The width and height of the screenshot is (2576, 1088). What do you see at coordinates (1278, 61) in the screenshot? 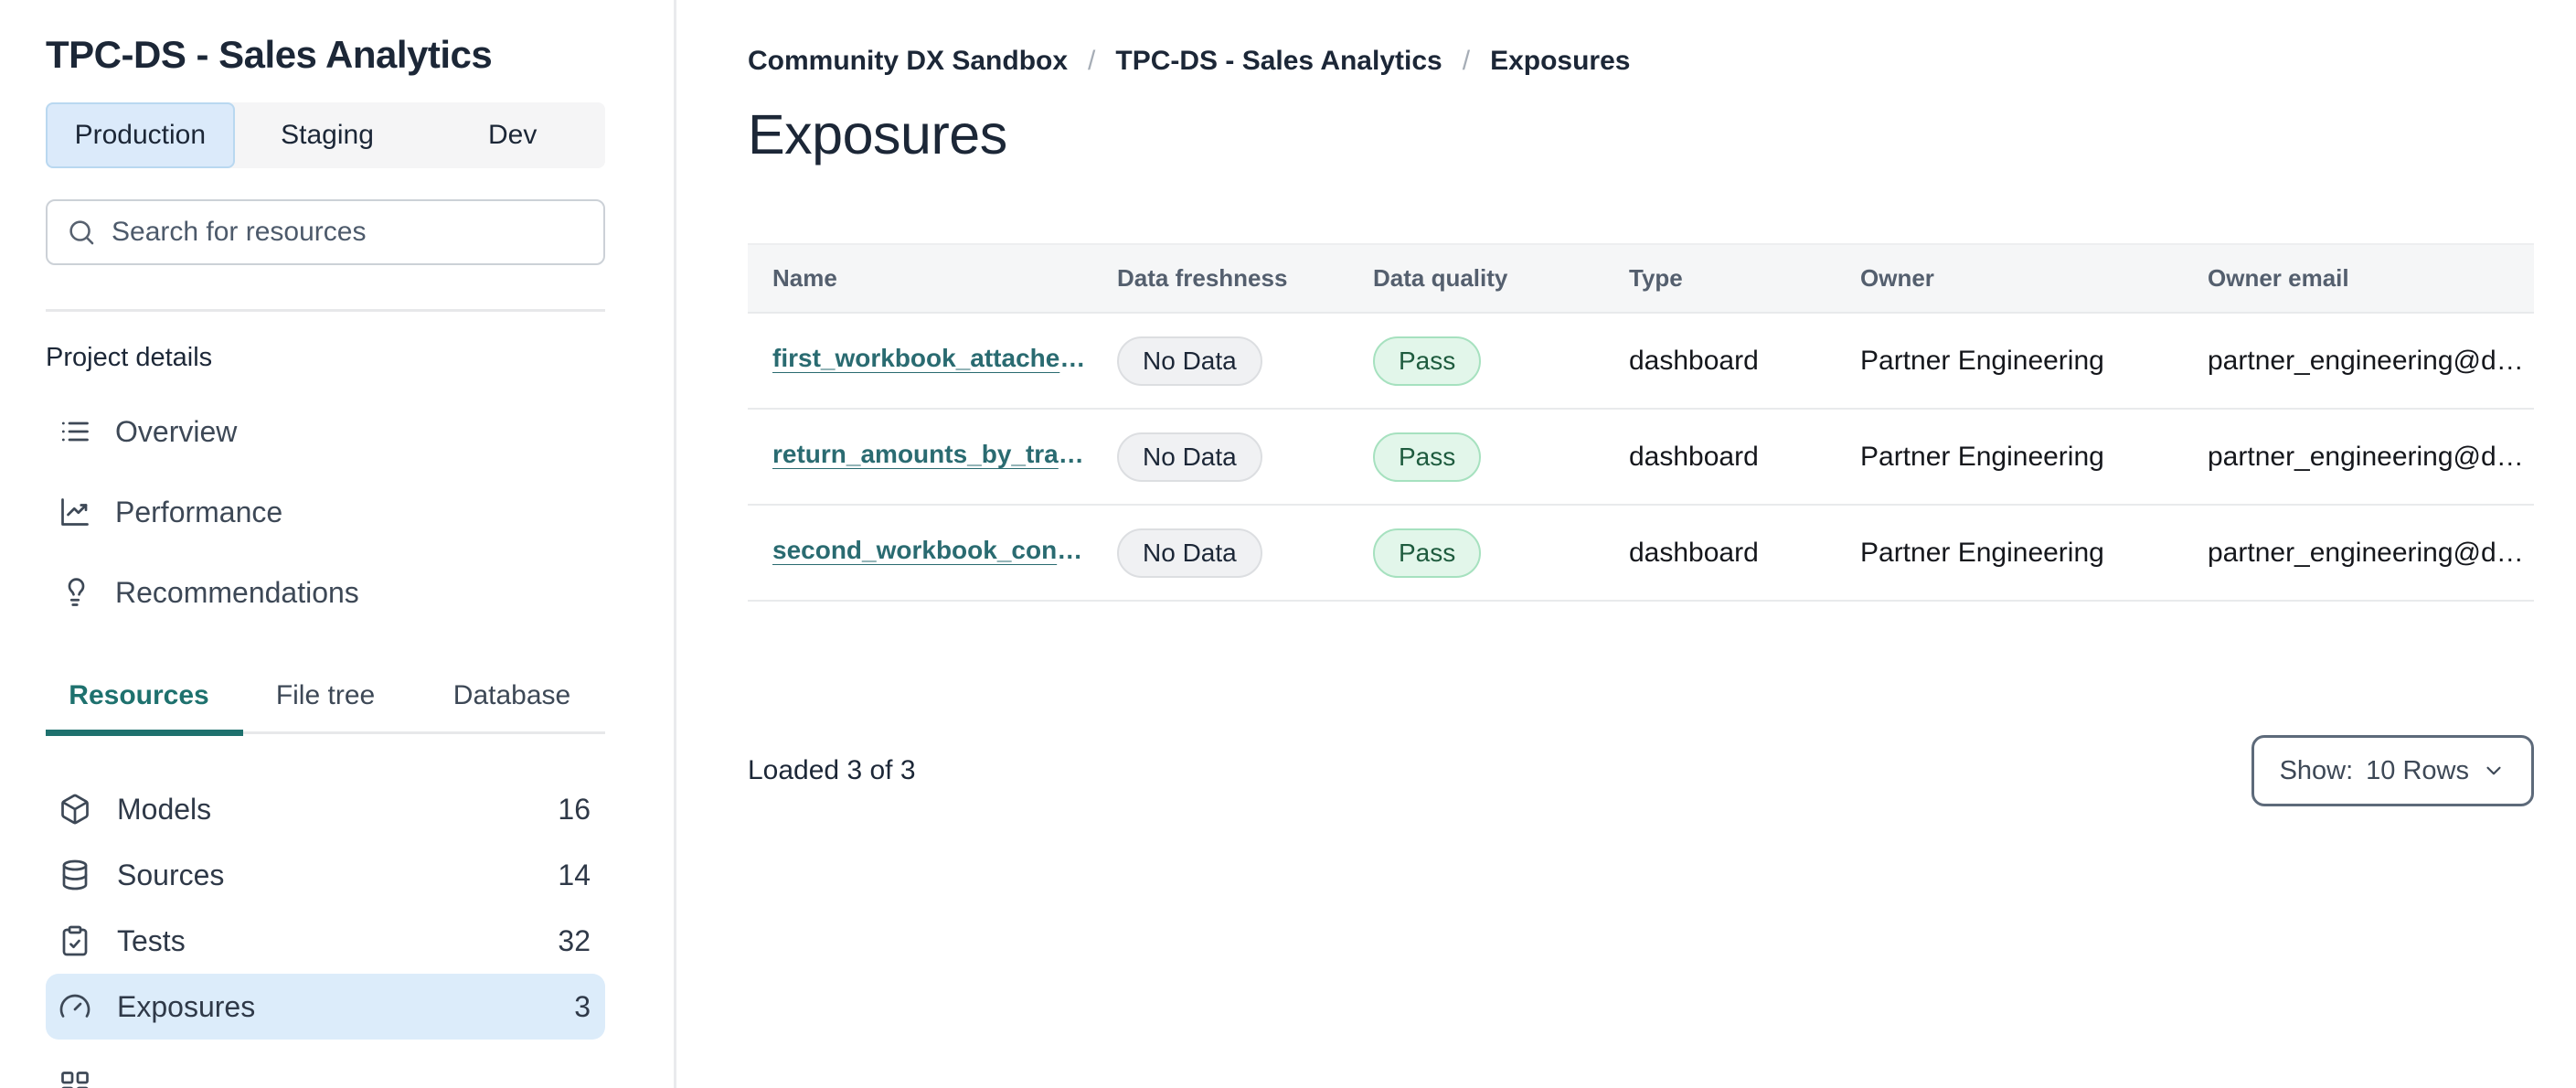
I see `breadcrumb-project: TPC-DS - Sales Analytics` at bounding box center [1278, 61].